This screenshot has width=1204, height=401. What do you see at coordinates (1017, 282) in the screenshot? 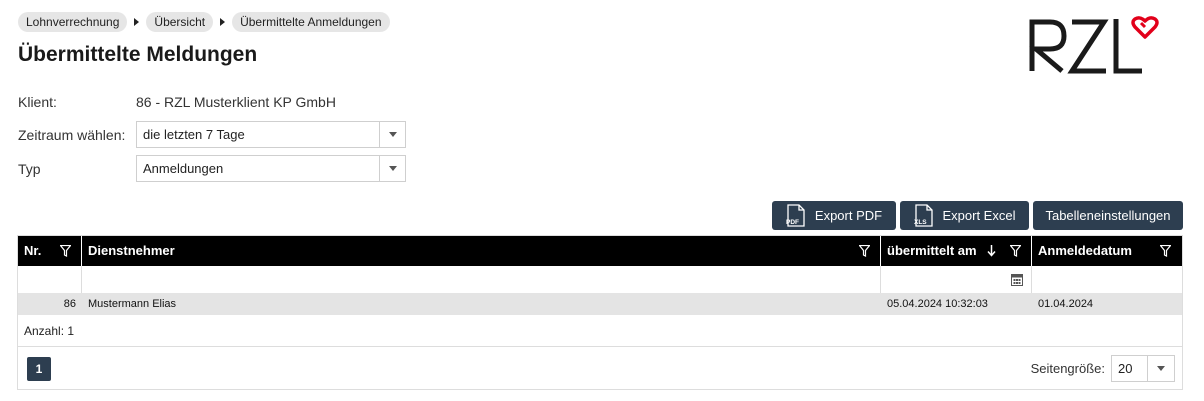
I see `calendar-icon` at bounding box center [1017, 282].